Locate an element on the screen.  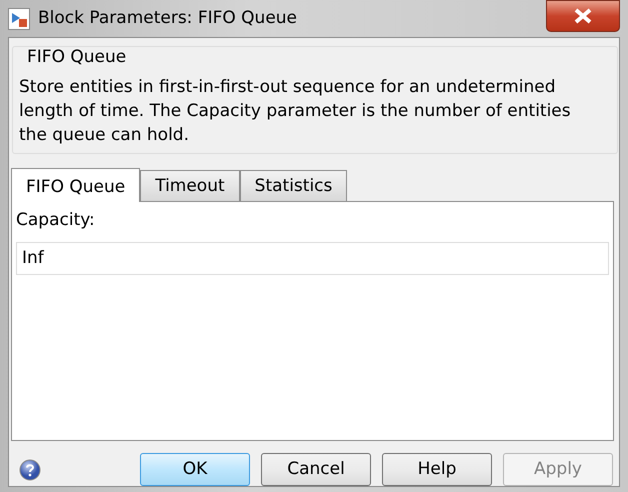
app-icon is located at coordinates (19, 19).